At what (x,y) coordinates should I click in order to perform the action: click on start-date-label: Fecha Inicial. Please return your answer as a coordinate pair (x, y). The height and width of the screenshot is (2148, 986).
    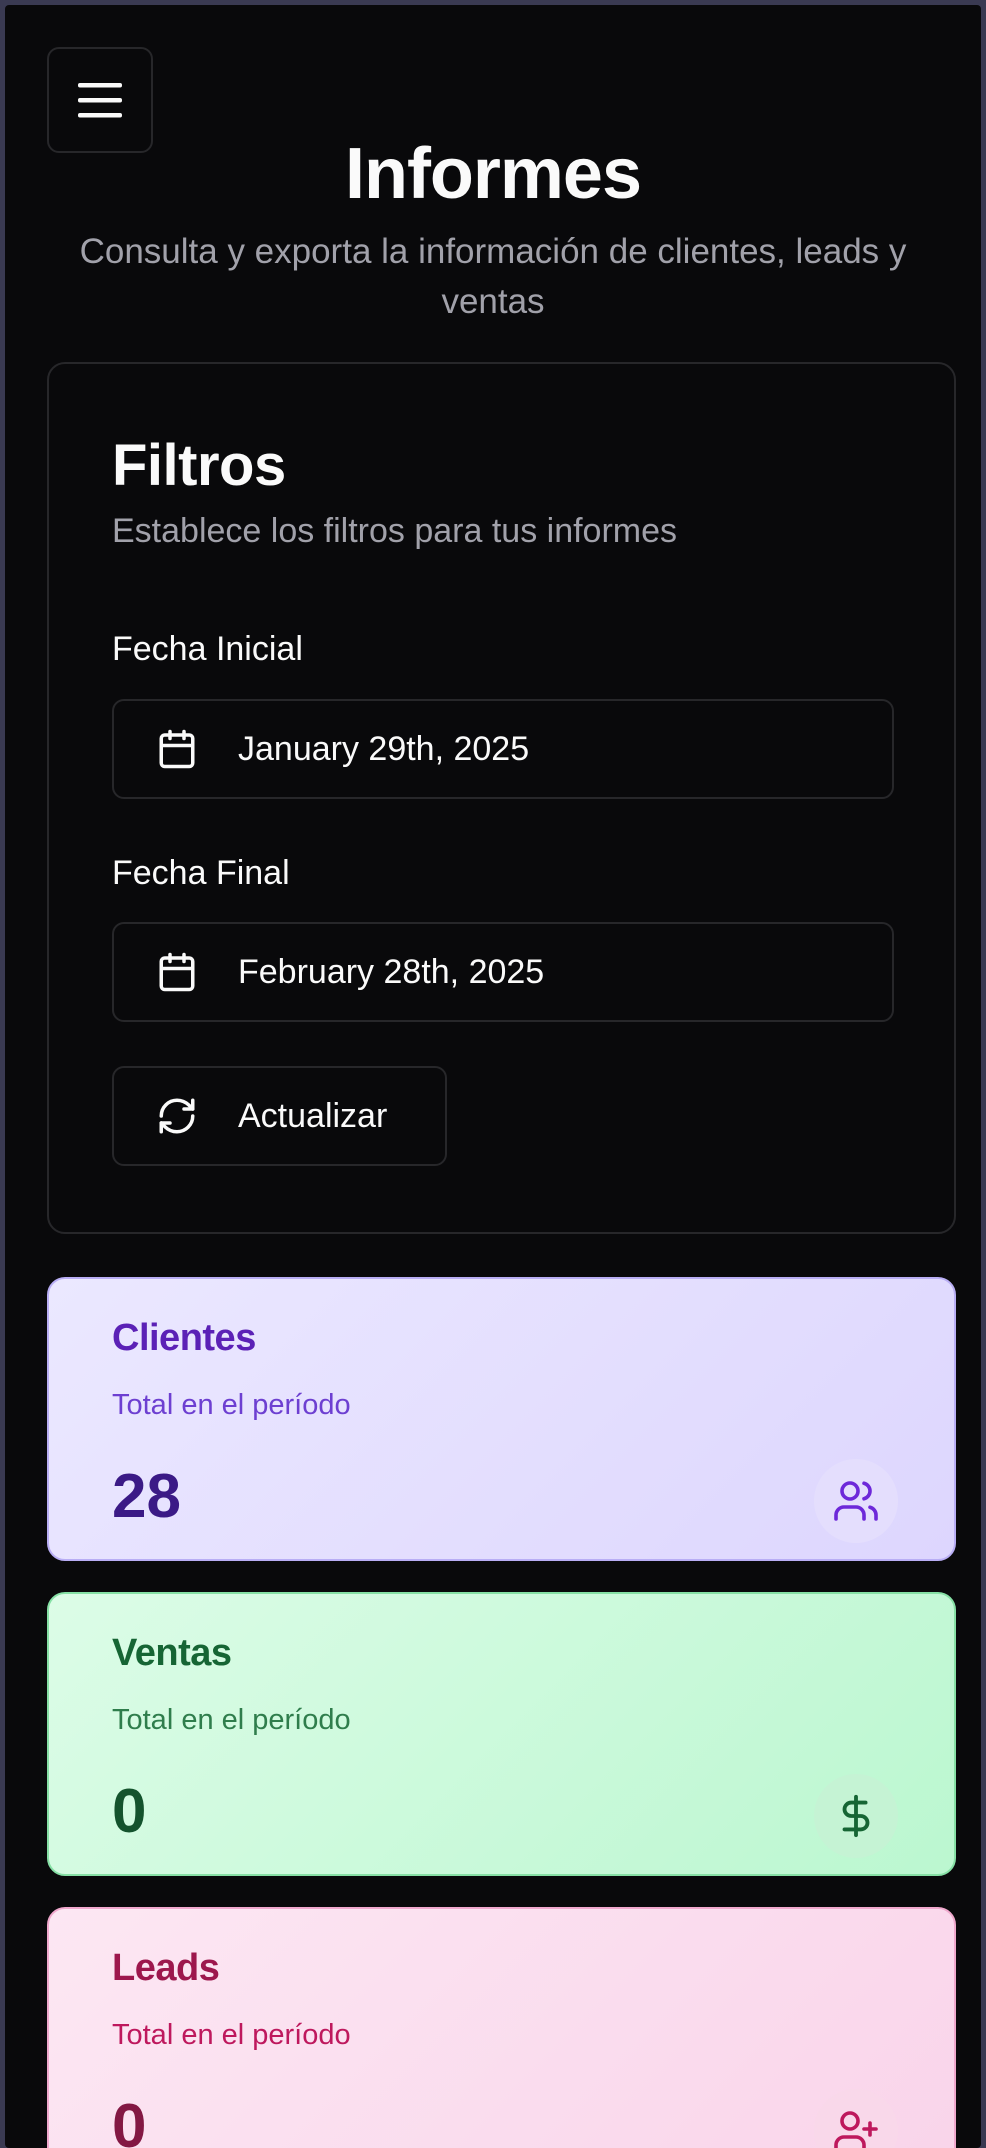
    Looking at the image, I should click on (207, 649).